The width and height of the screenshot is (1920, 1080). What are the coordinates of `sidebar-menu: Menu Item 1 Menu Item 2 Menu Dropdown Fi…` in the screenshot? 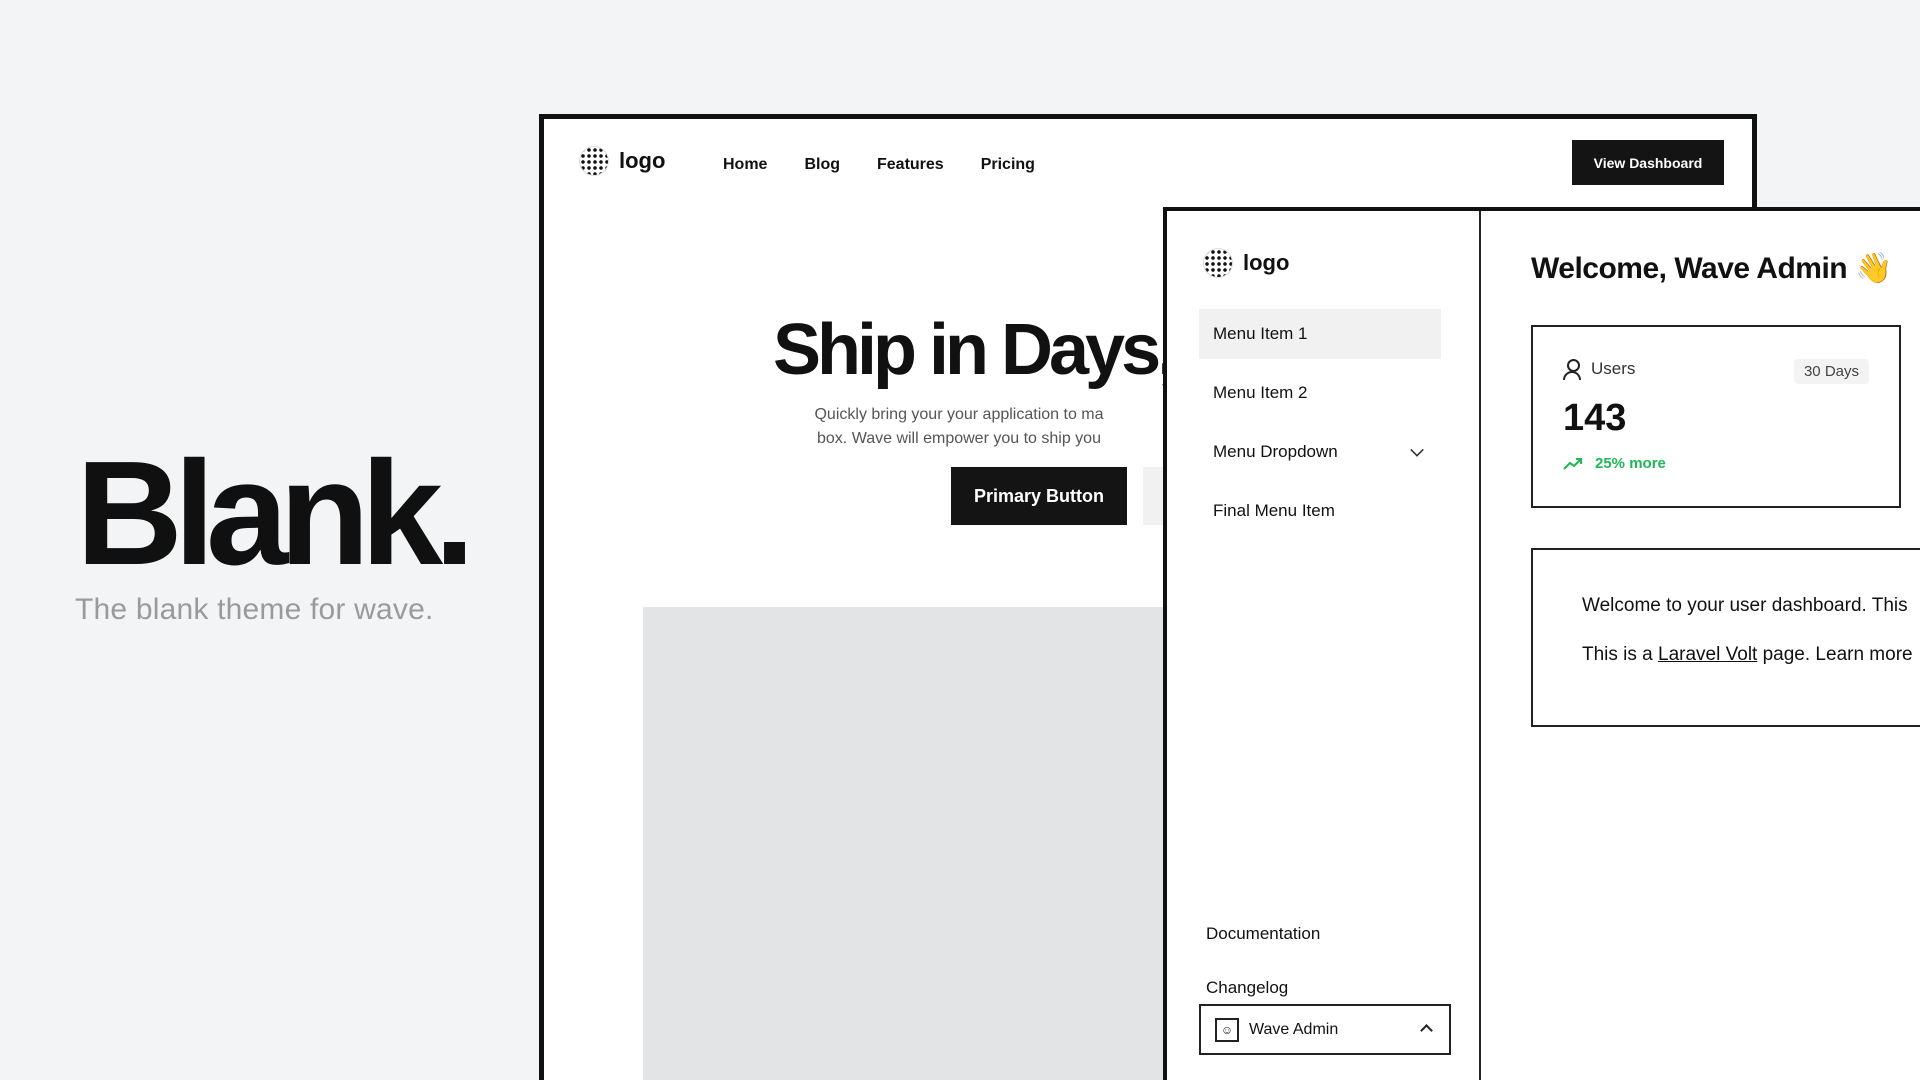 It's located at (1320, 427).